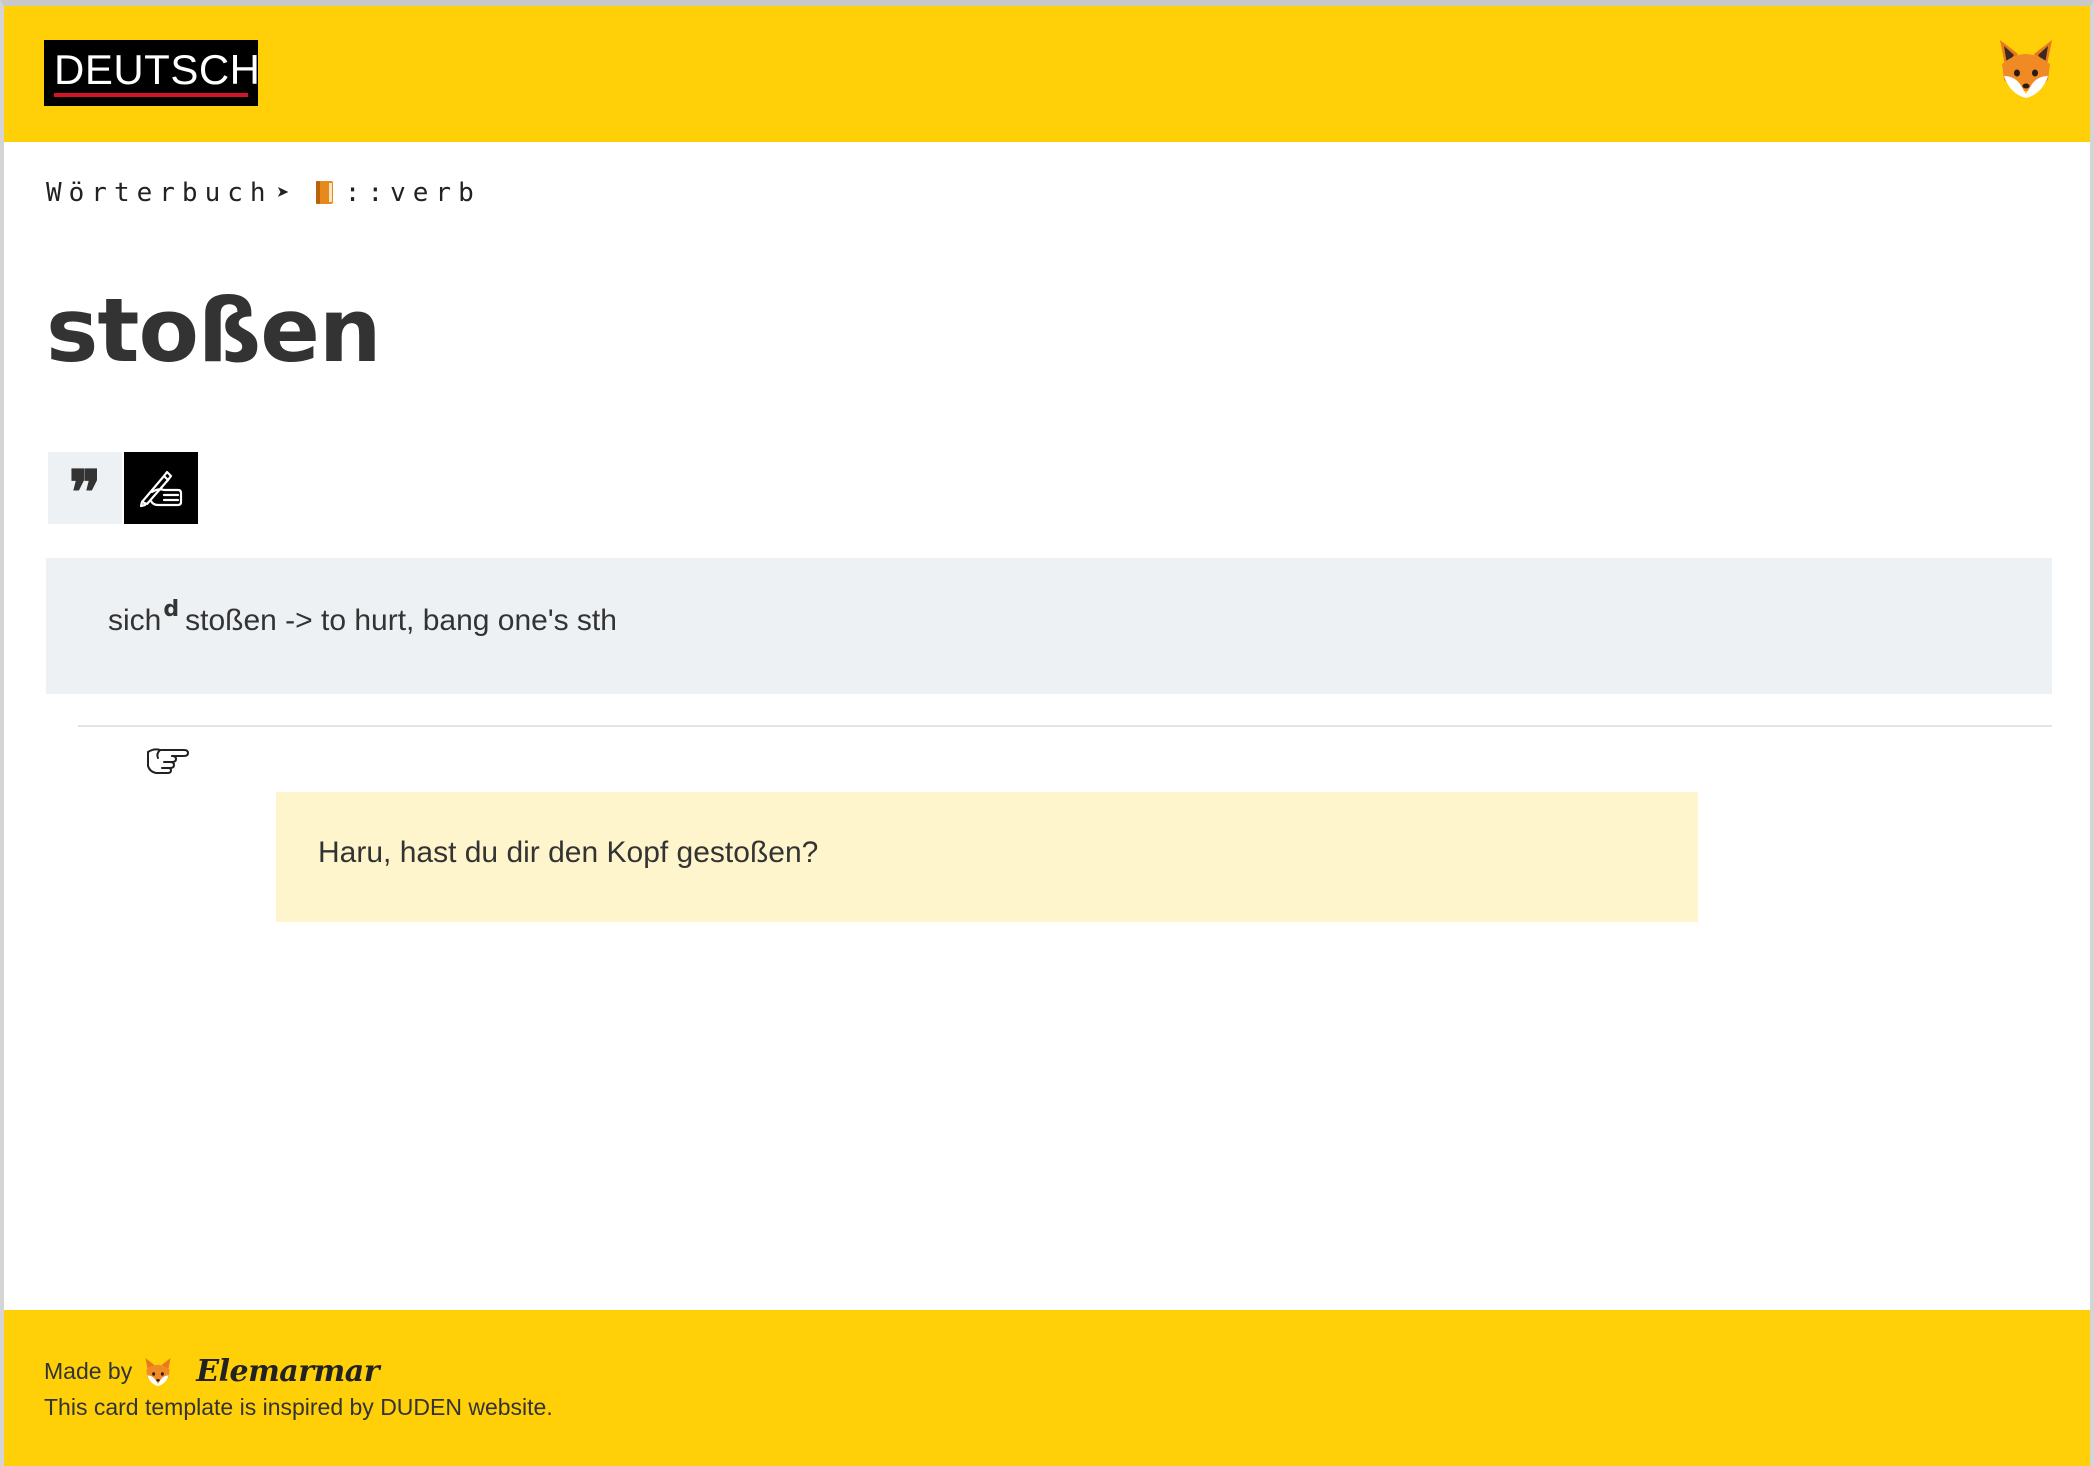 The width and height of the screenshot is (2094, 1466). Describe the element at coordinates (157, 69) in the screenshot. I see `logo-text: DEUTSCH` at that location.